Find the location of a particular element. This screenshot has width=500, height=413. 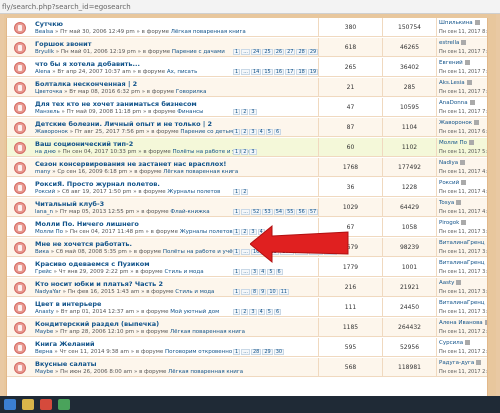

page-link: 57 is located at coordinates (313, 212).